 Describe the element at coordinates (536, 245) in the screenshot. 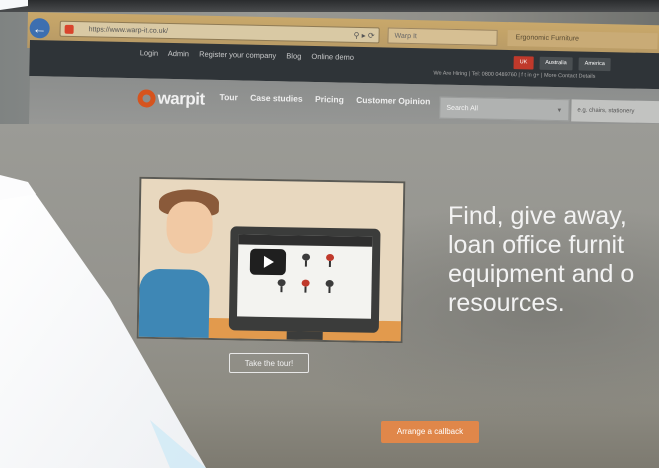

I see `headline-line-2: loan office furnit` at that location.